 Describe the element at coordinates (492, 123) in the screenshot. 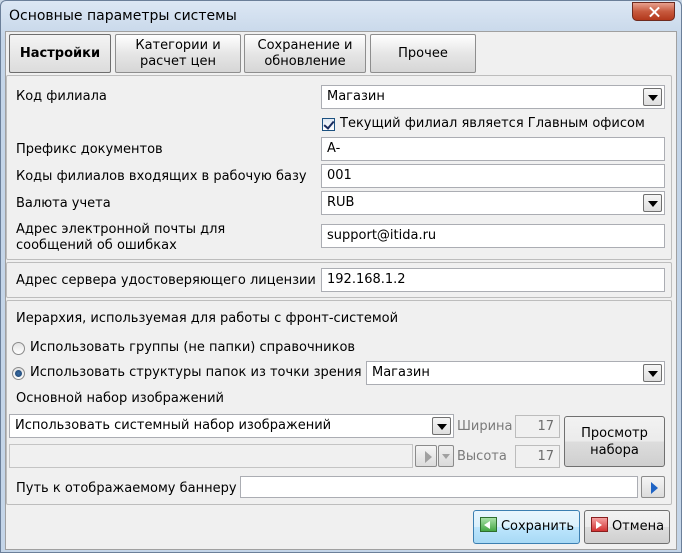

I see `main-office-checkbox-label: Текущий филиал является Главным офисом` at that location.